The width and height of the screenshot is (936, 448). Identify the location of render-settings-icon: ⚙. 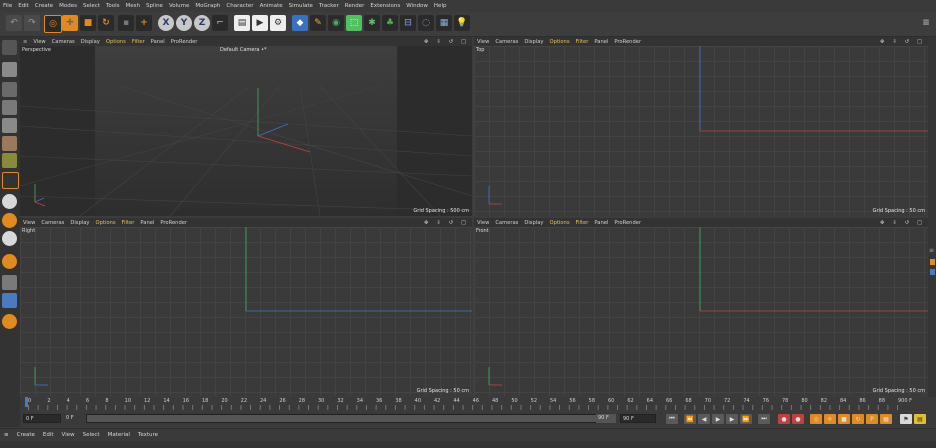
(278, 23).